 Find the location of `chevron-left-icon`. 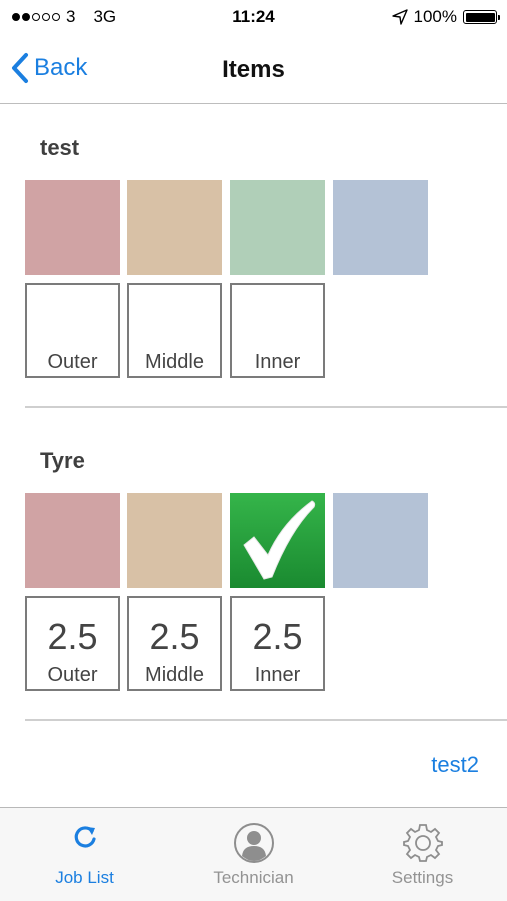

chevron-left-icon is located at coordinates (20, 68).